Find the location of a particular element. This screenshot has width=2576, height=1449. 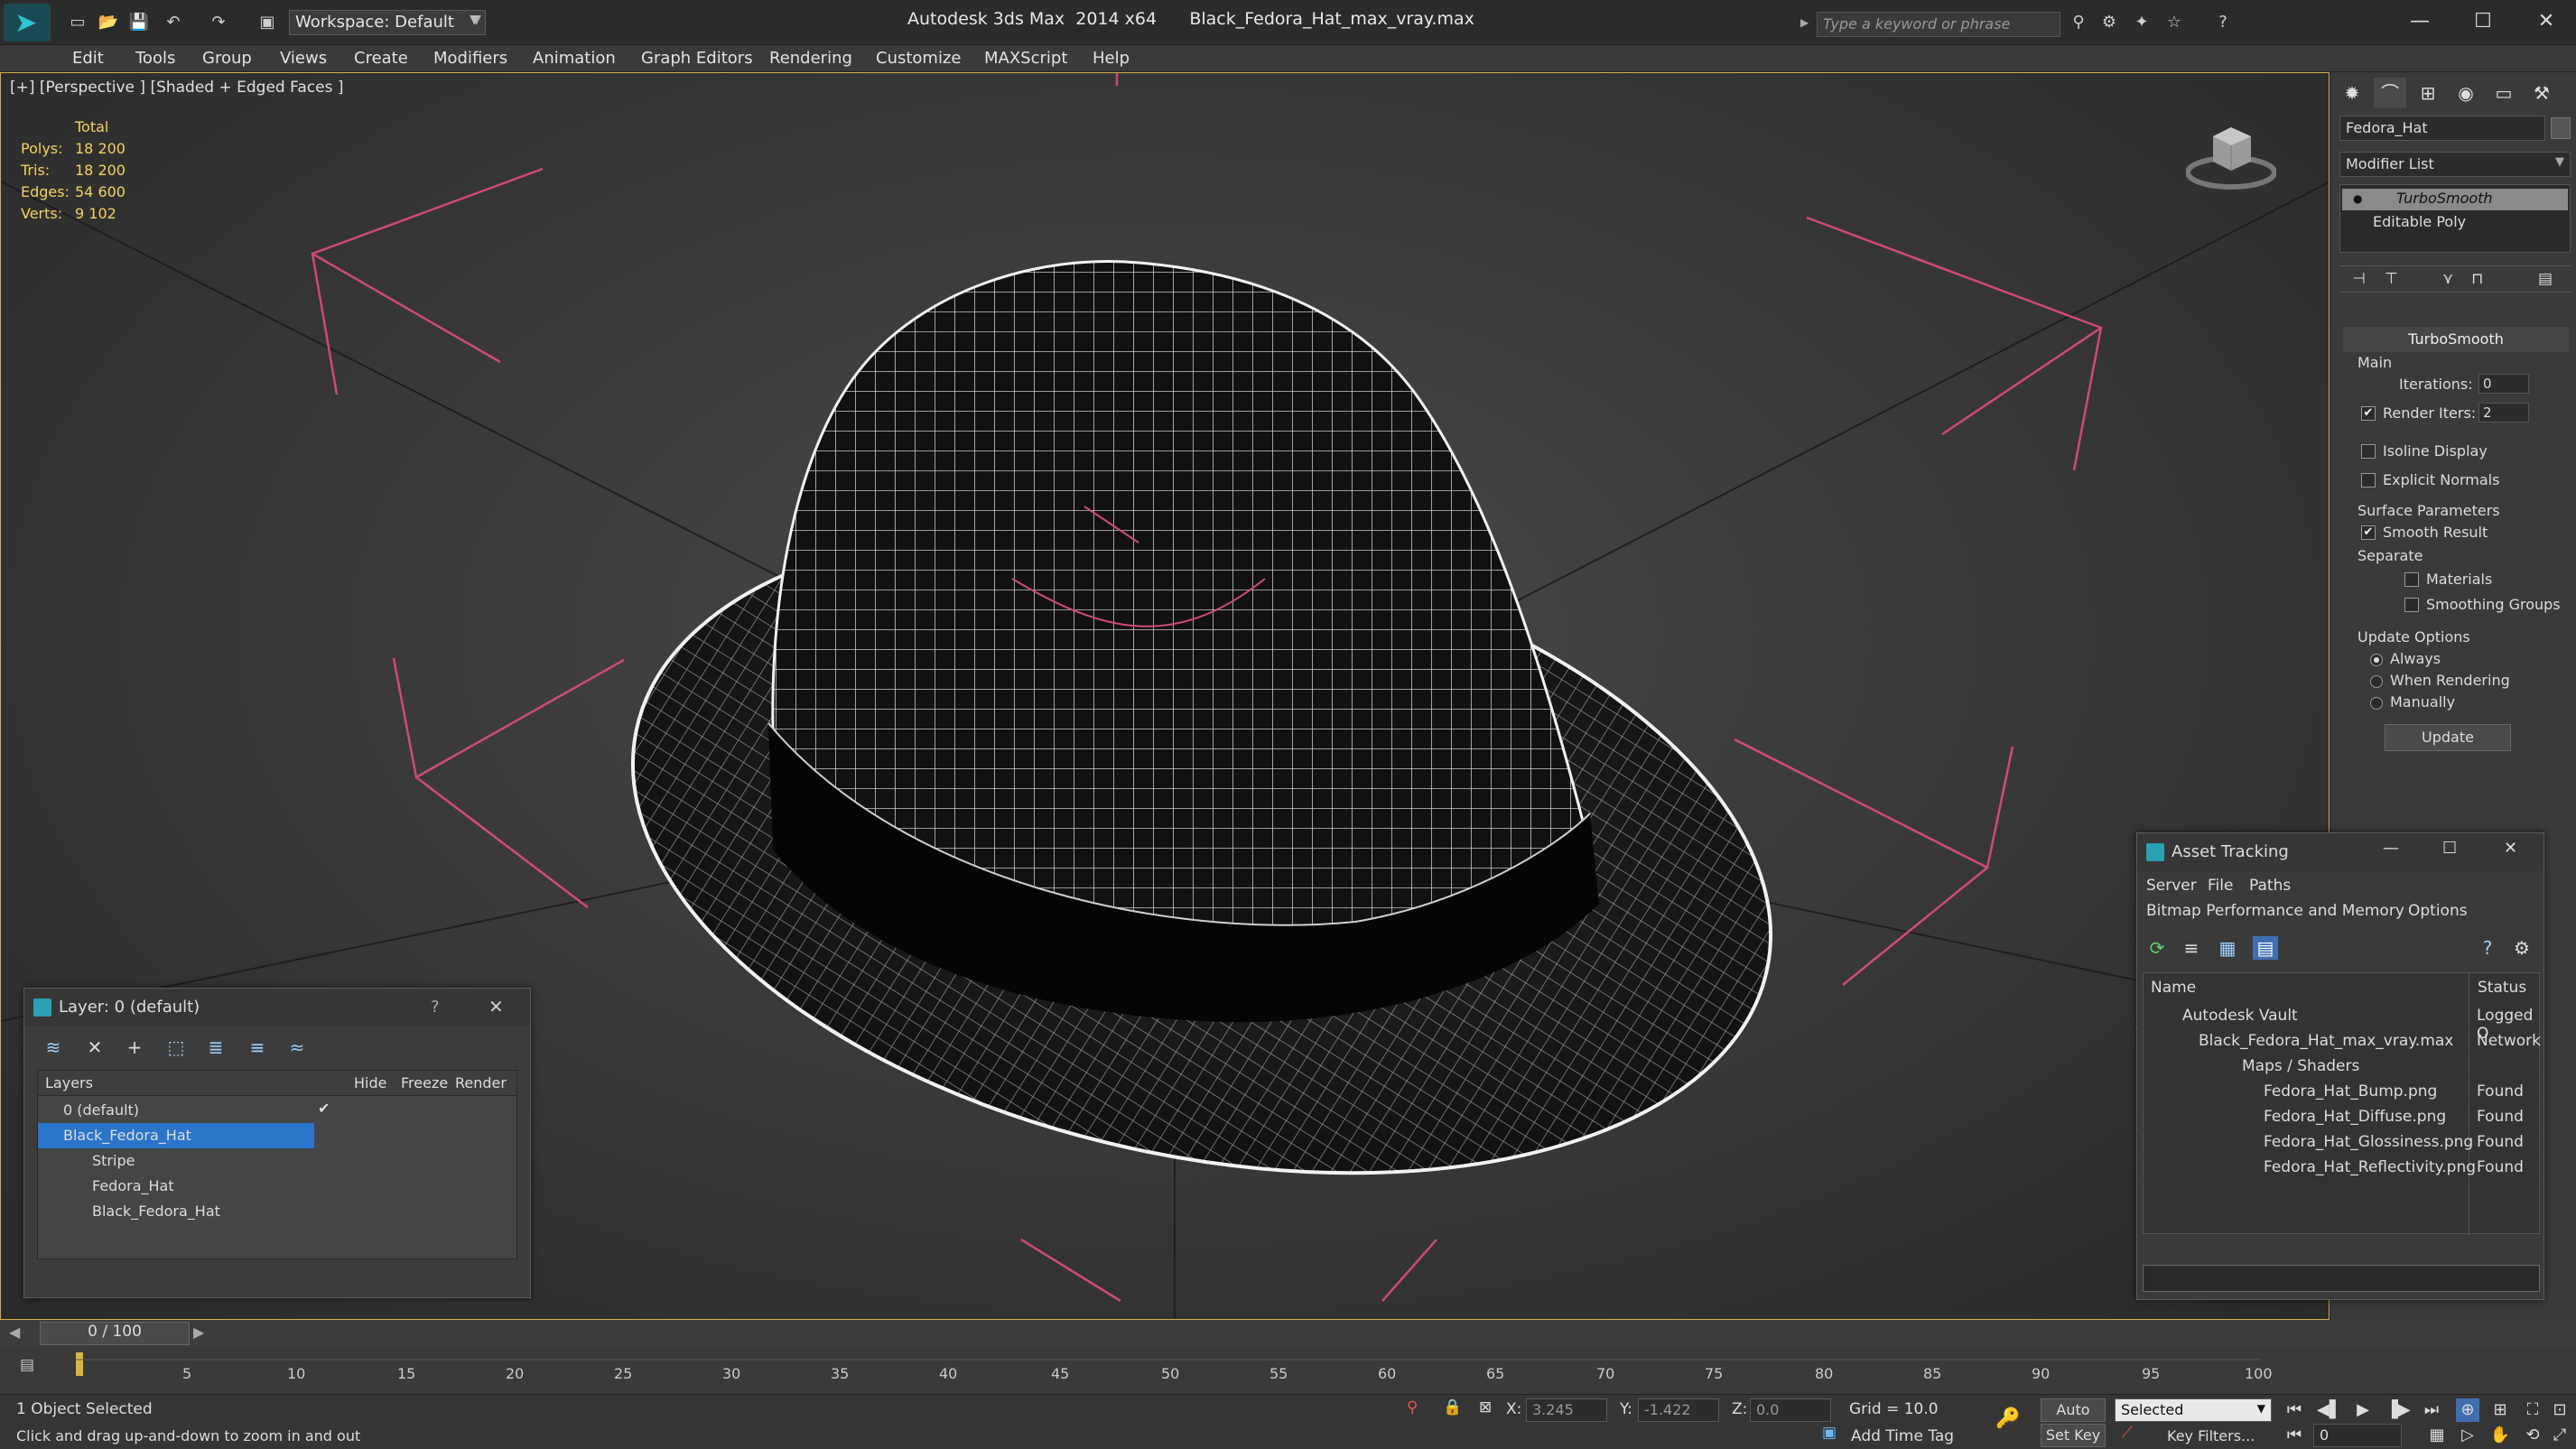

explicit-normals-checkbox is located at coordinates (2368, 480).